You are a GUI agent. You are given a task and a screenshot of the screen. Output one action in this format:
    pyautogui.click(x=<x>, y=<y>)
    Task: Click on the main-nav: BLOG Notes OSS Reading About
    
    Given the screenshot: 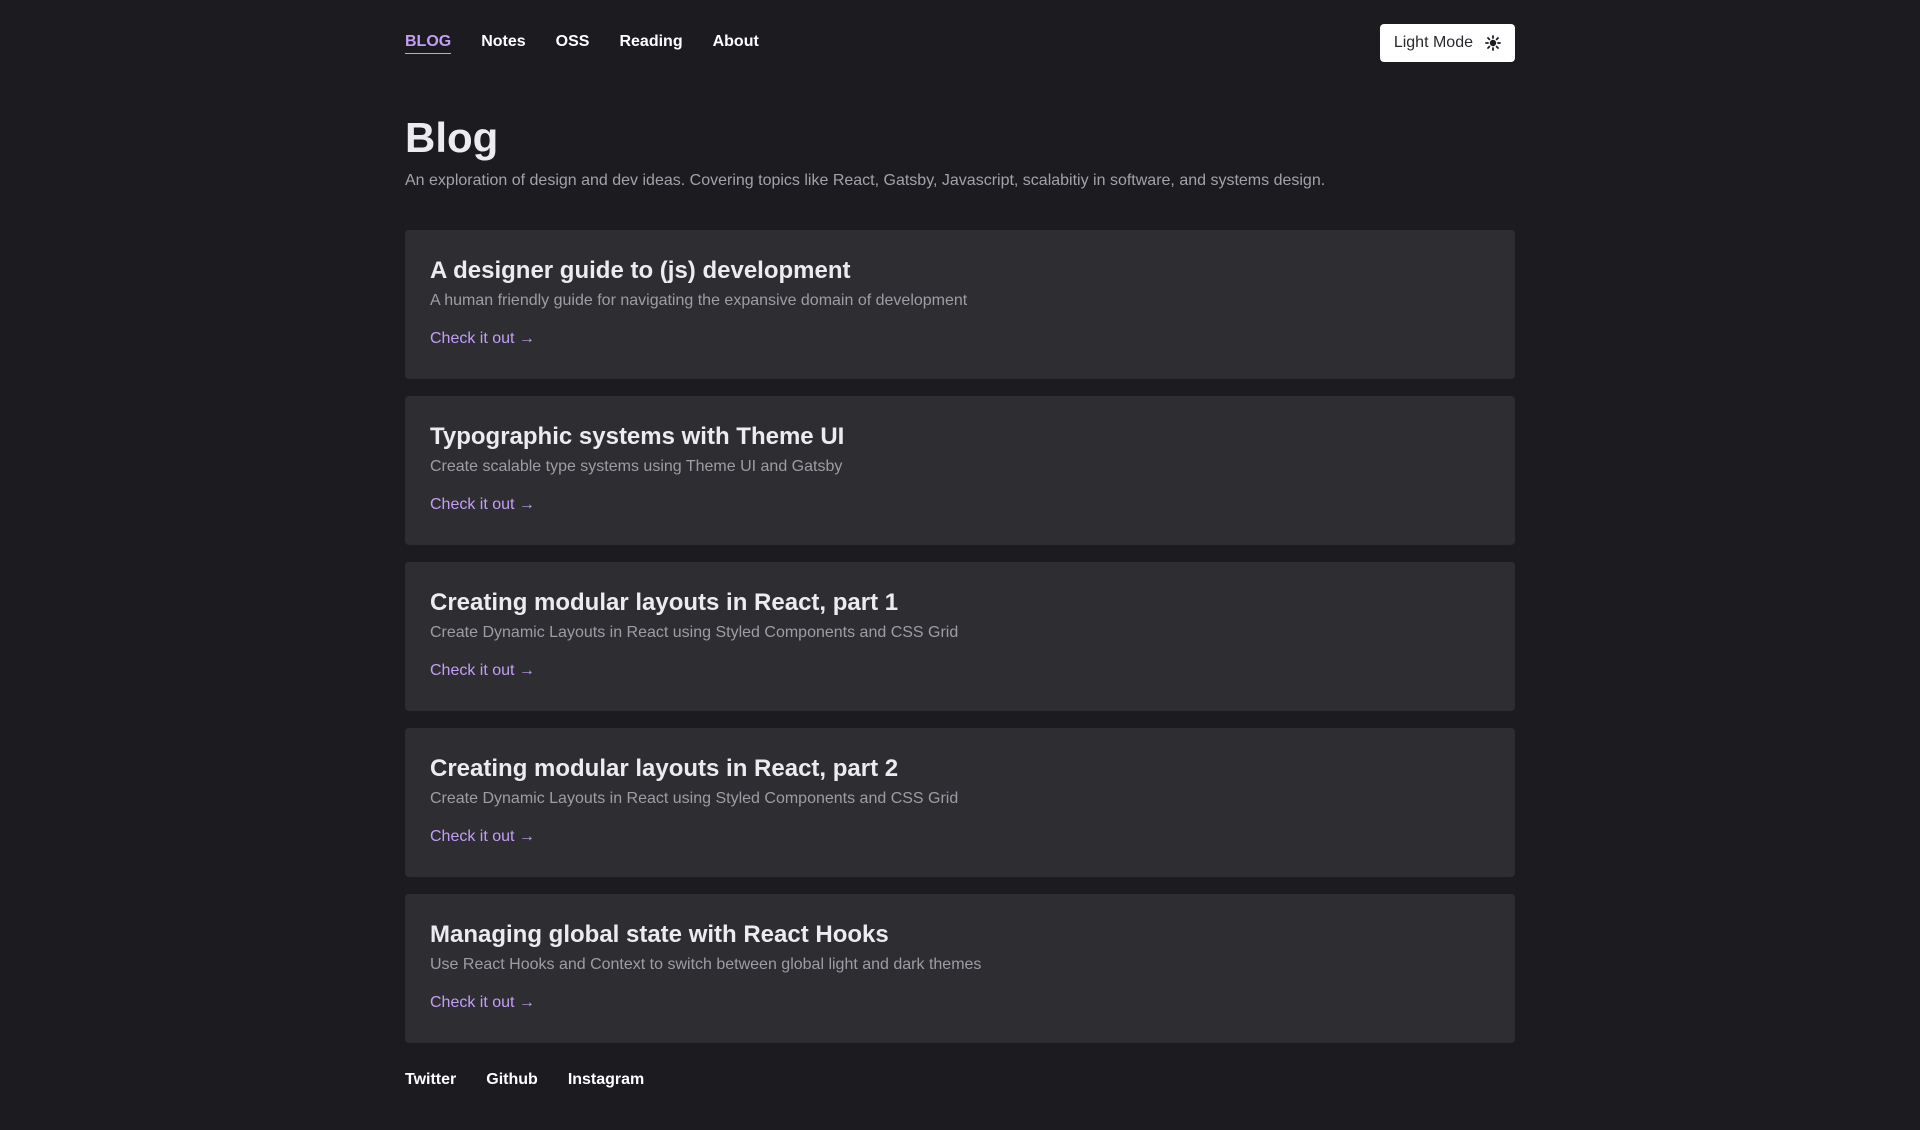 What is the action you would take?
    pyautogui.click(x=582, y=43)
    